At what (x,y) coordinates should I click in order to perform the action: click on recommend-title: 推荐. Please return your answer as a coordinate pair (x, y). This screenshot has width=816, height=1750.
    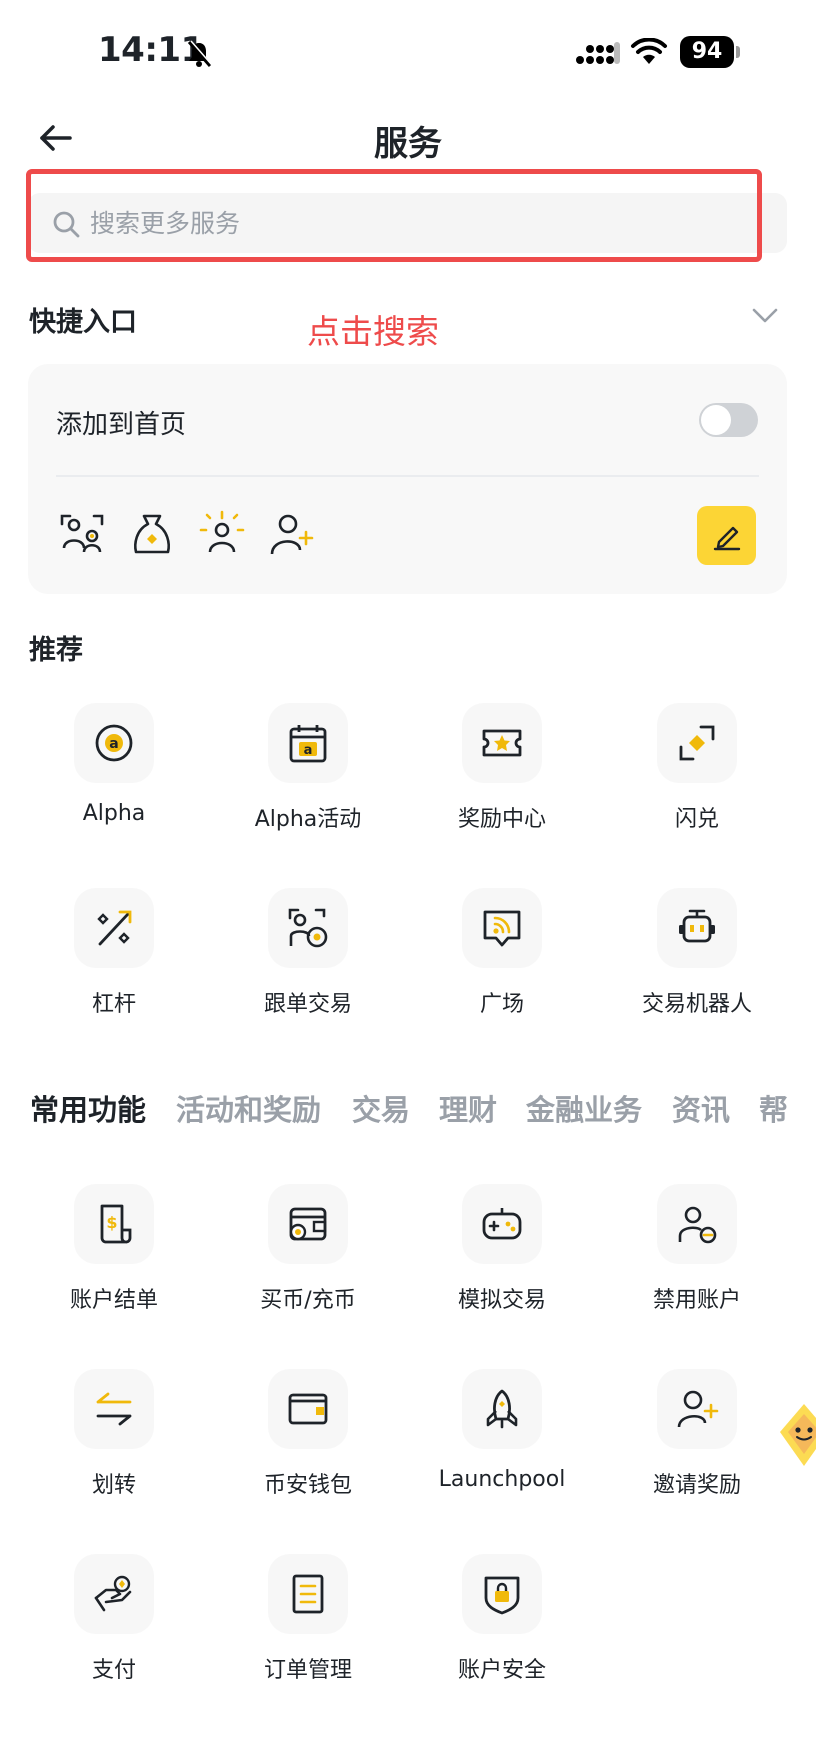
    Looking at the image, I should click on (56, 650).